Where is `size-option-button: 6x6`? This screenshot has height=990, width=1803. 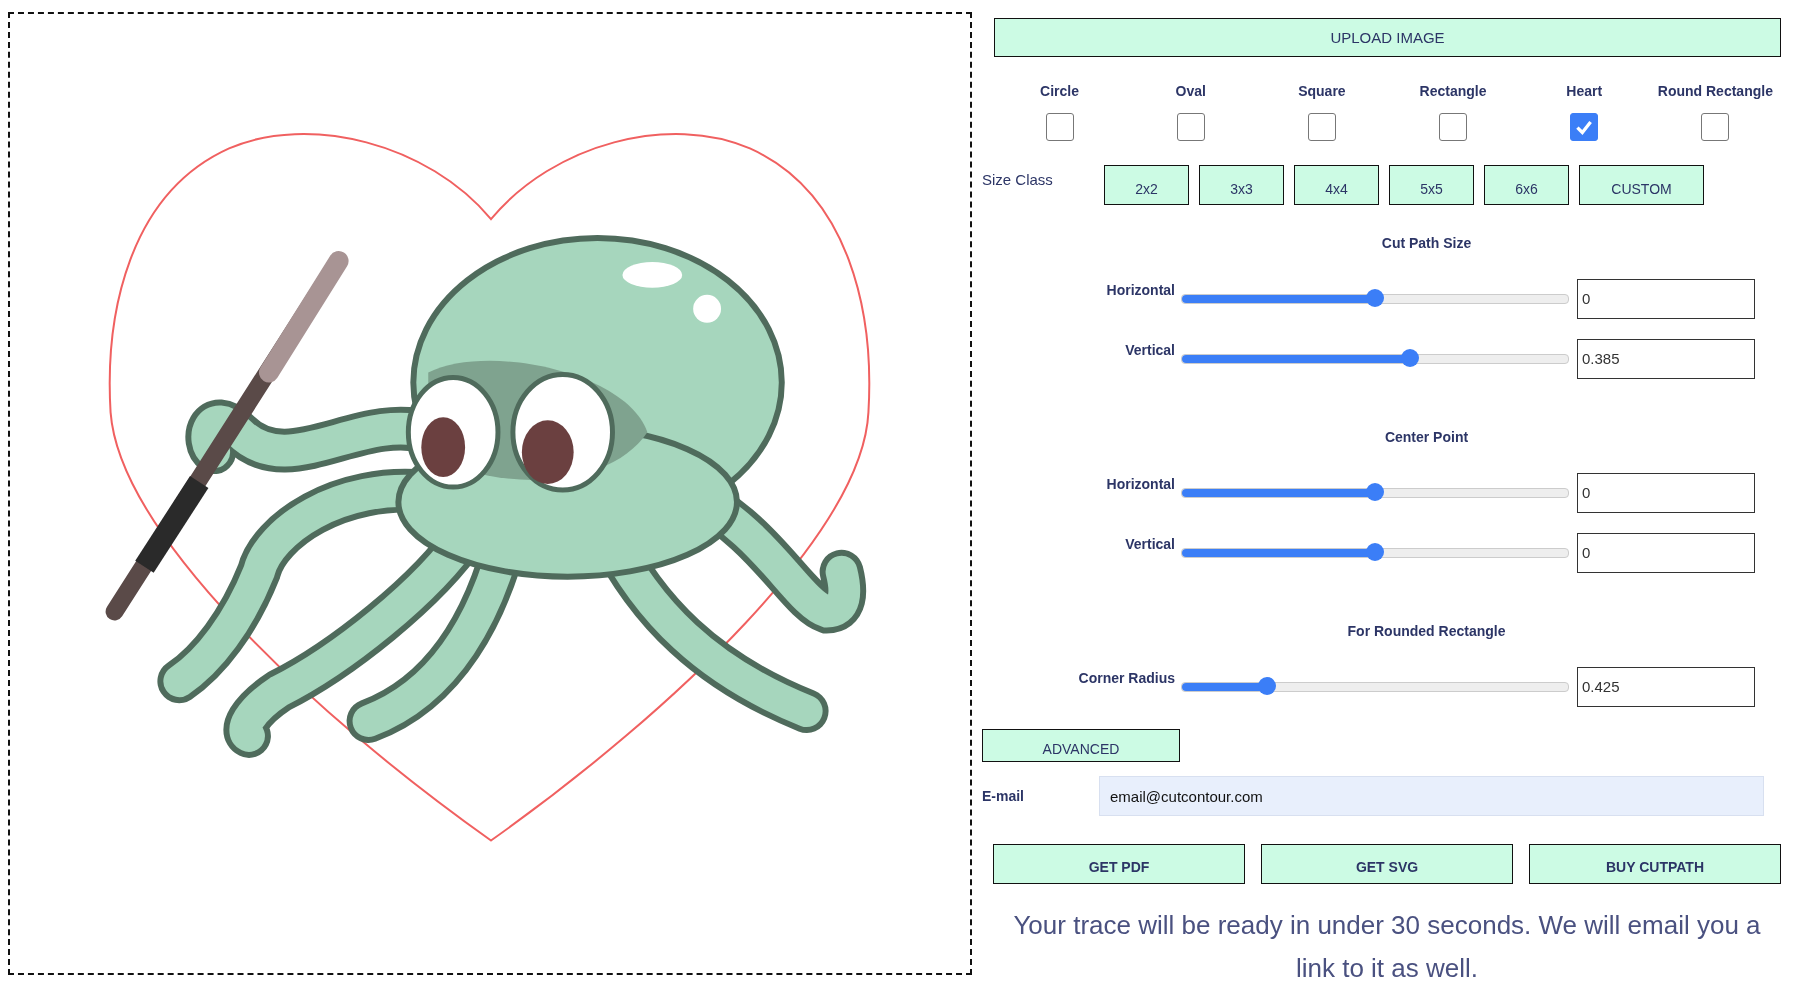
size-option-button: 6x6 is located at coordinates (1526, 184).